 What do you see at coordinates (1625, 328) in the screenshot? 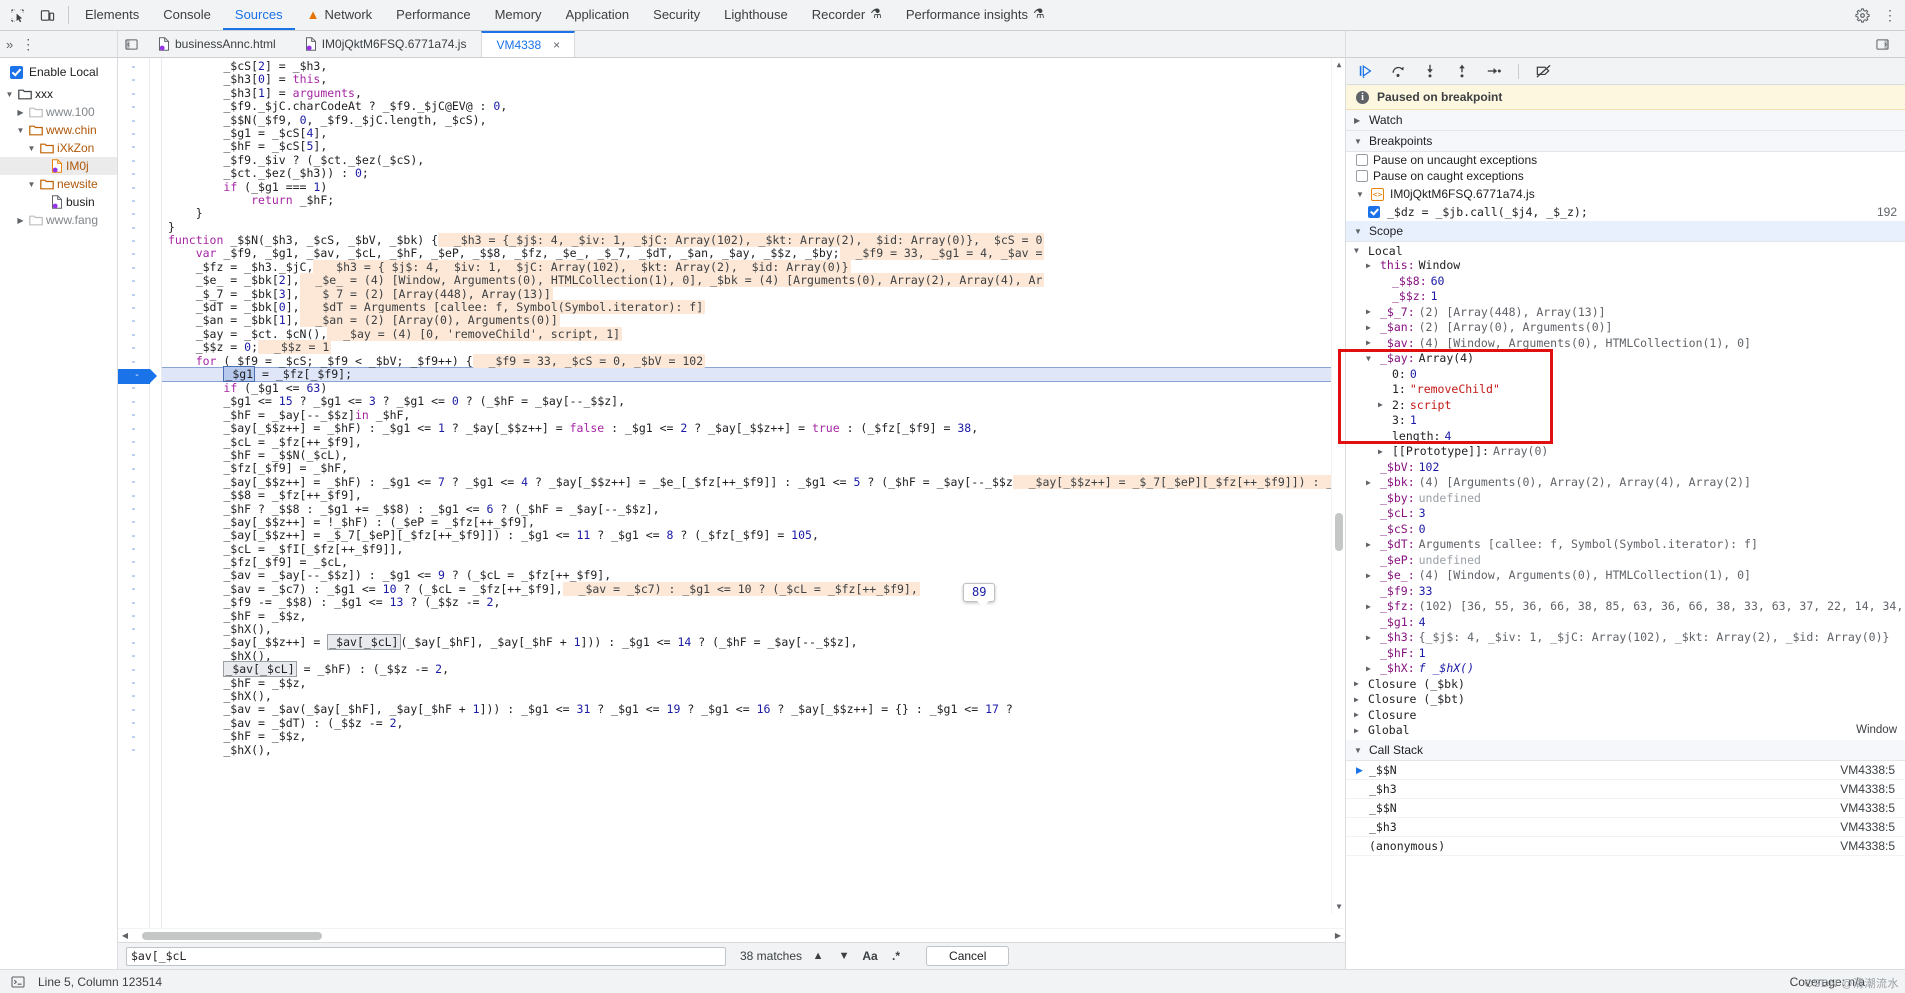
I see `scope-variable-row: ▶ _$an: (2) [Array(0), Arguments(0)]` at bounding box center [1625, 328].